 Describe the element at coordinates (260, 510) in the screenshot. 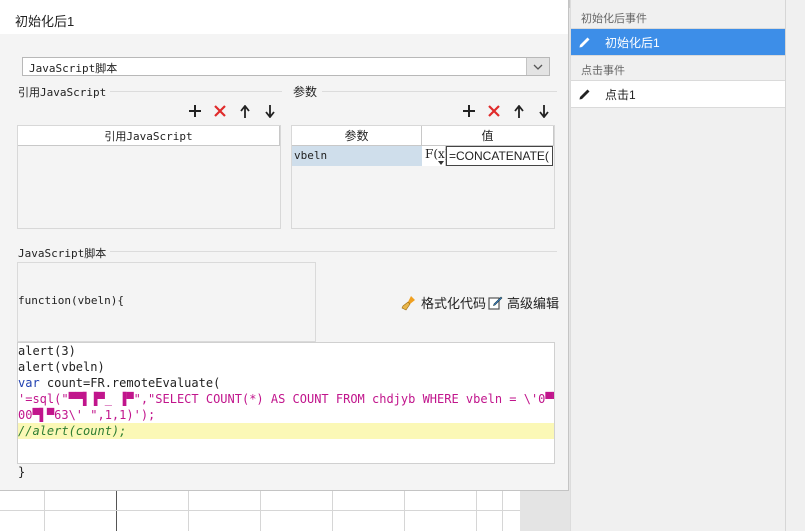

I see `background-spreadsheet-grid` at that location.